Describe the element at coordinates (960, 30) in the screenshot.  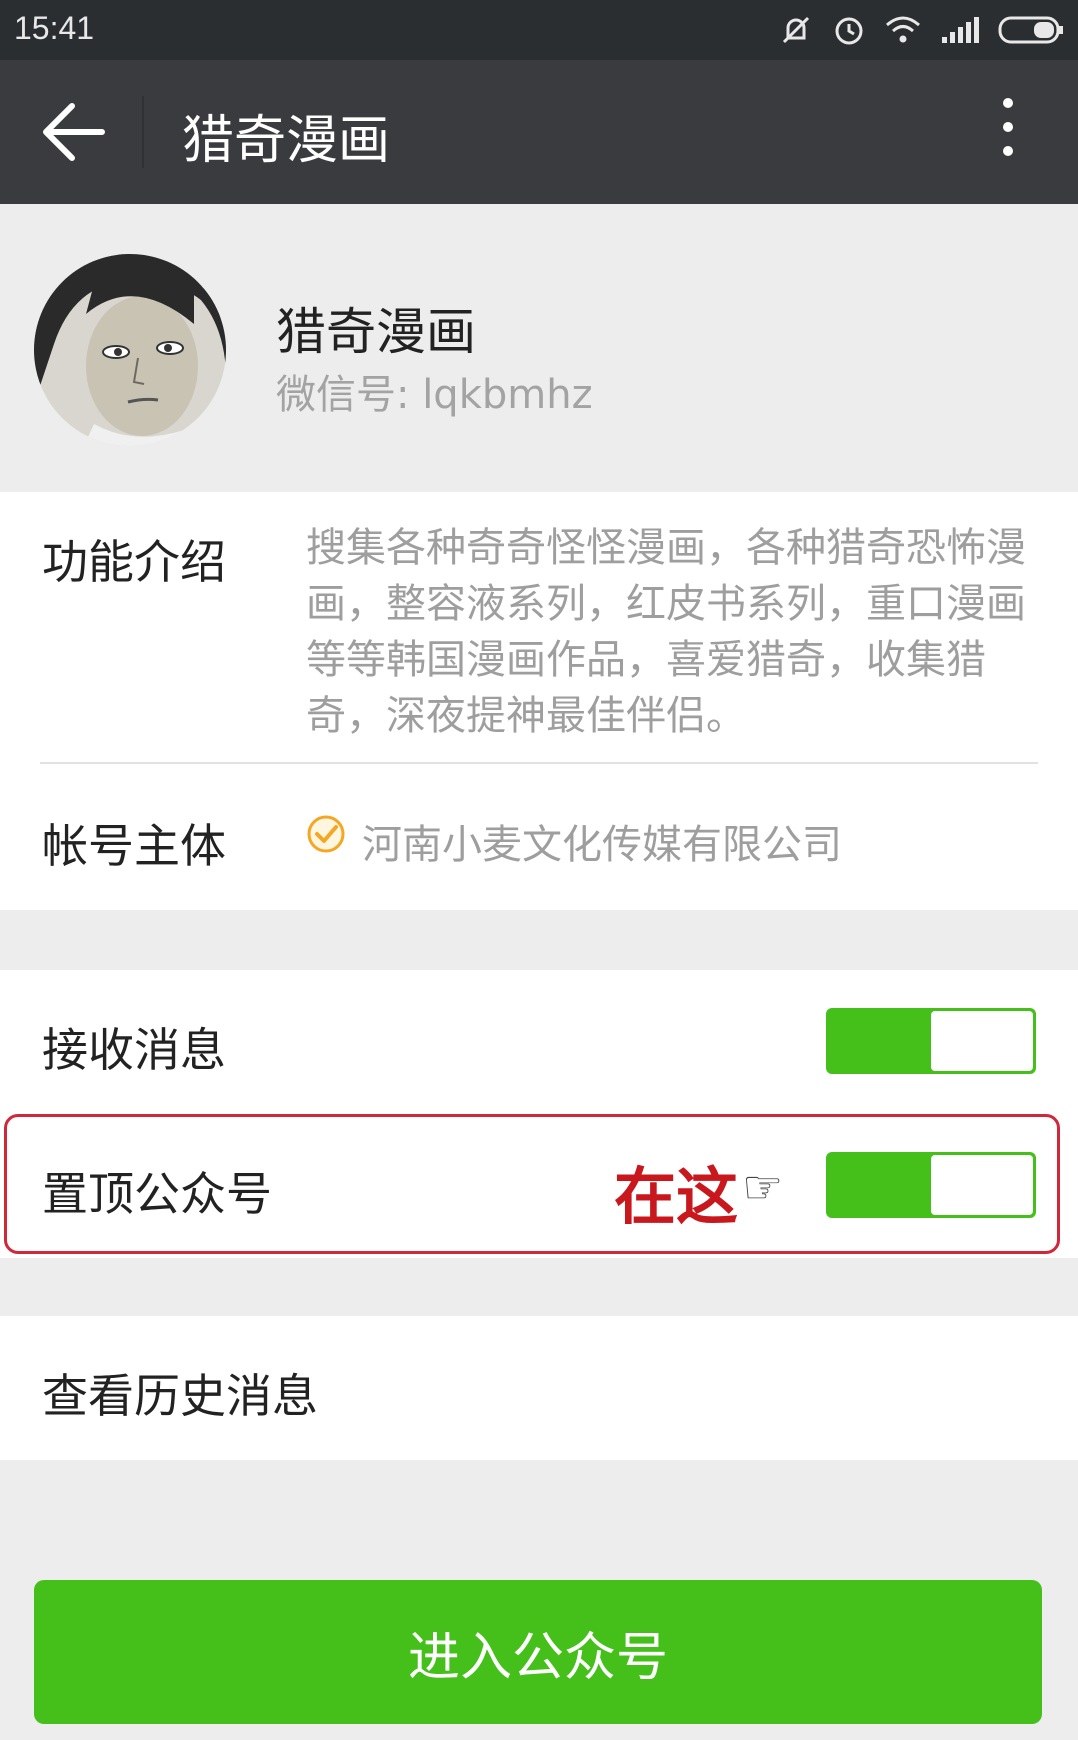
I see `signal-icon` at that location.